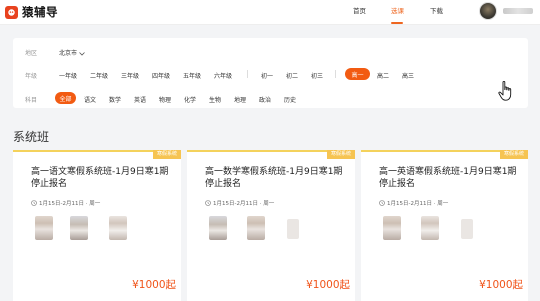 The width and height of the screenshot is (540, 301). I want to click on card-title: 高一英语寒假系统班-1月9日寒1期停止报名, so click(450, 178).